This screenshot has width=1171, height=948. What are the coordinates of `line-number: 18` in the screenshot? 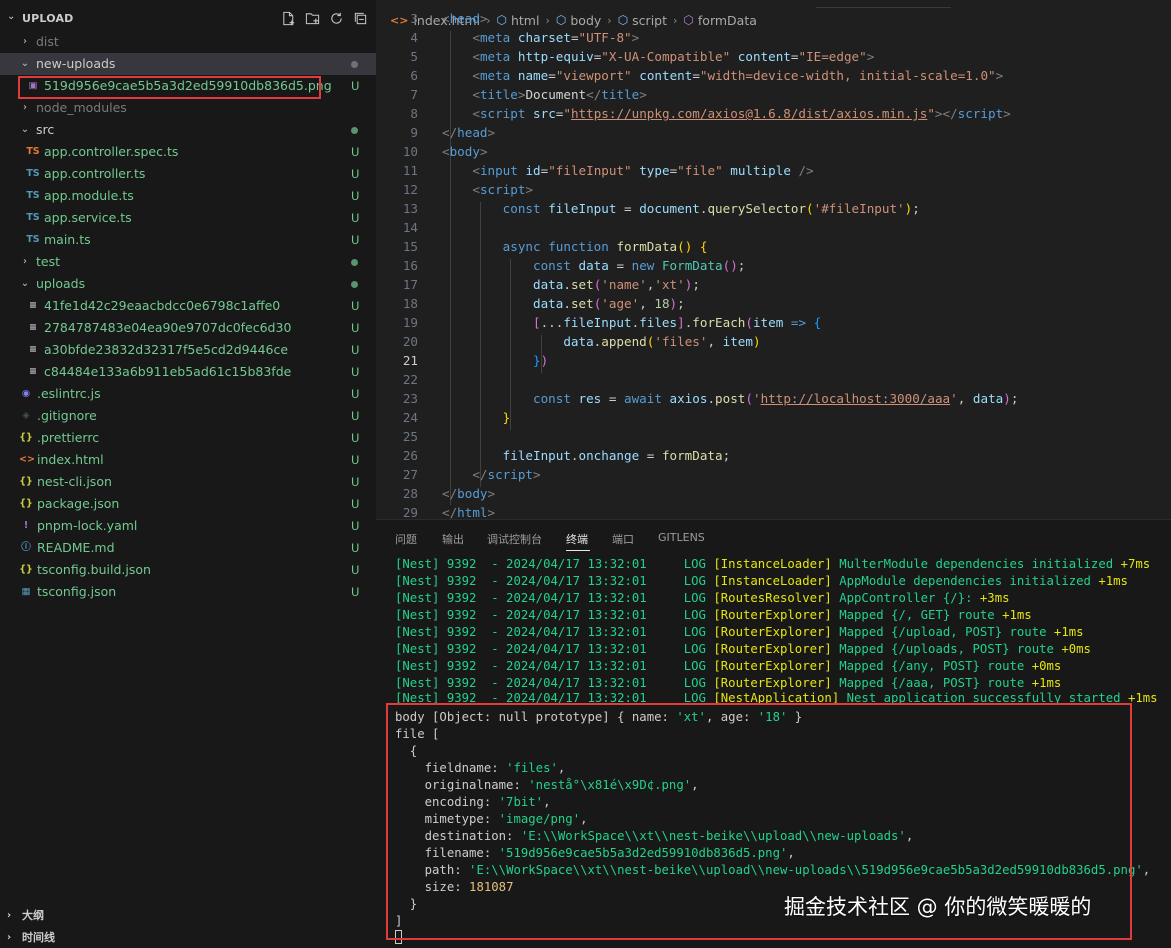 It's located at (410, 303).